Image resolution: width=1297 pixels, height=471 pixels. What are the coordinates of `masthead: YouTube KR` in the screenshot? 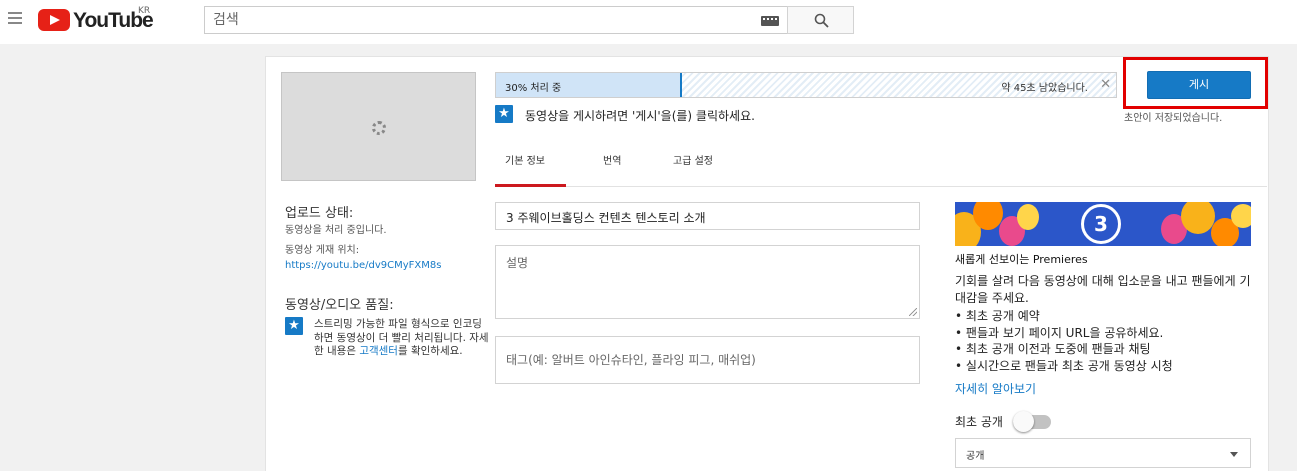 It's located at (648, 22).